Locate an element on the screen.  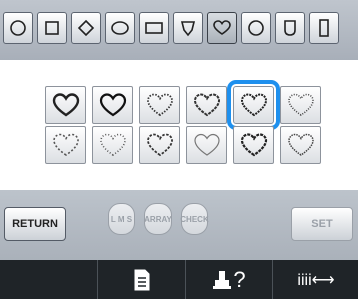
heart-icon is located at coordinates (222, 27).